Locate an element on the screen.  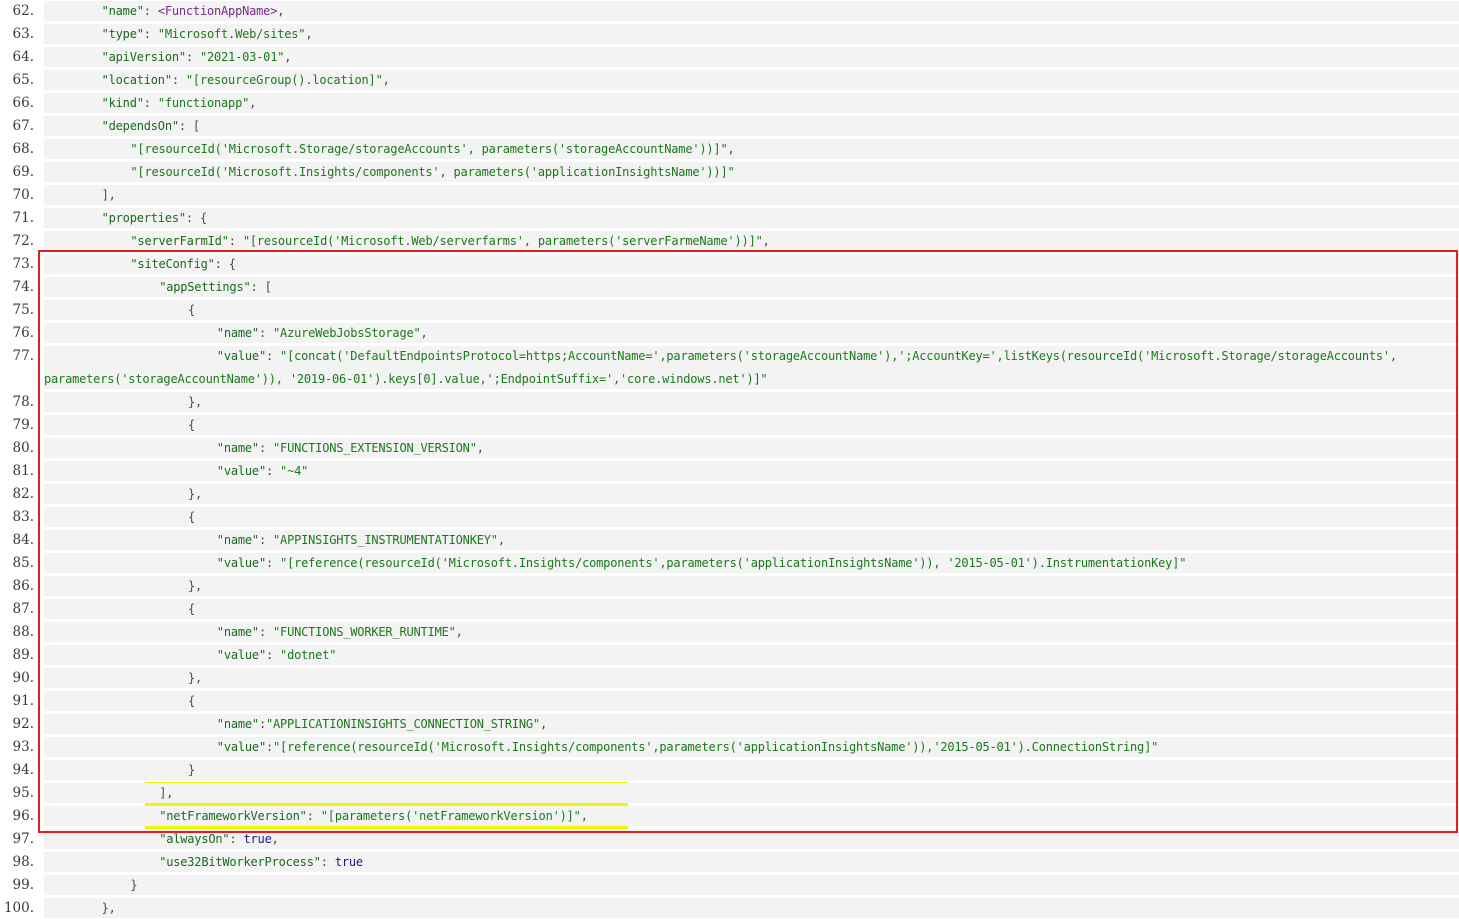
code-line: "dependsOn": [ is located at coordinates (151, 126).